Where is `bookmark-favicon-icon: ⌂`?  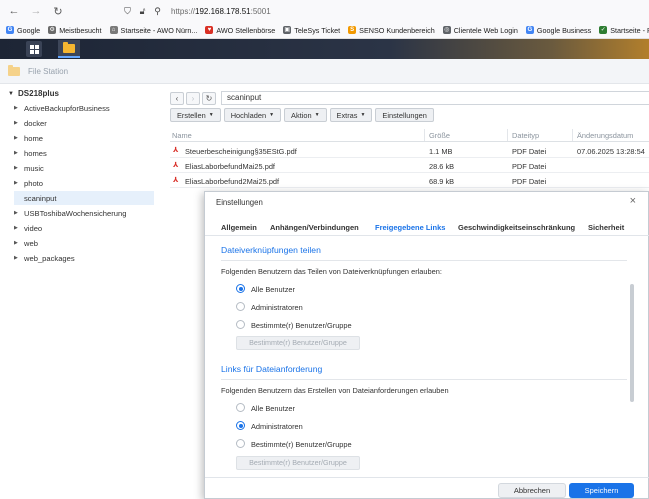
bookmark-favicon-icon: ⌂ is located at coordinates (113, 30).